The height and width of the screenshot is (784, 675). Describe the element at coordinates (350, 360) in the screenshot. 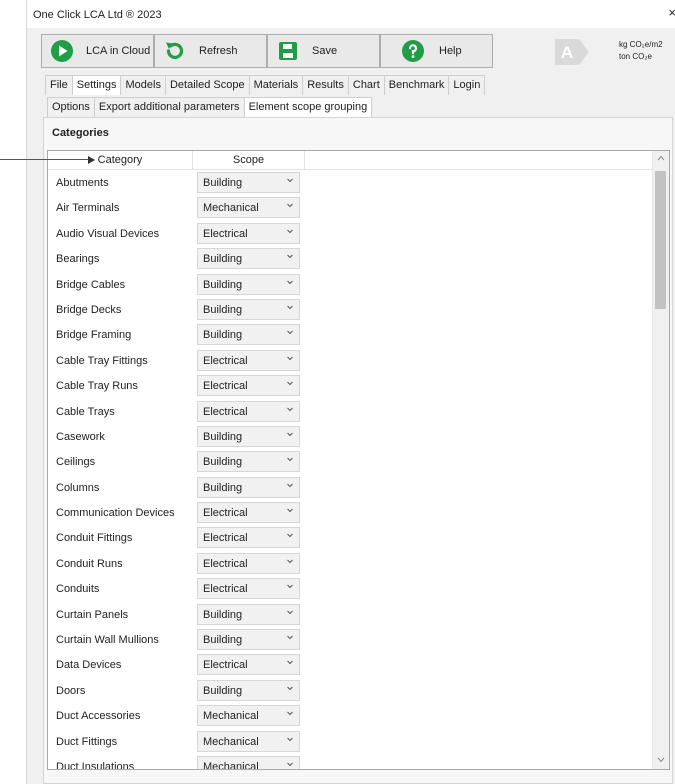

I see `table-row: Cable Tray Fittings Electrical` at that location.